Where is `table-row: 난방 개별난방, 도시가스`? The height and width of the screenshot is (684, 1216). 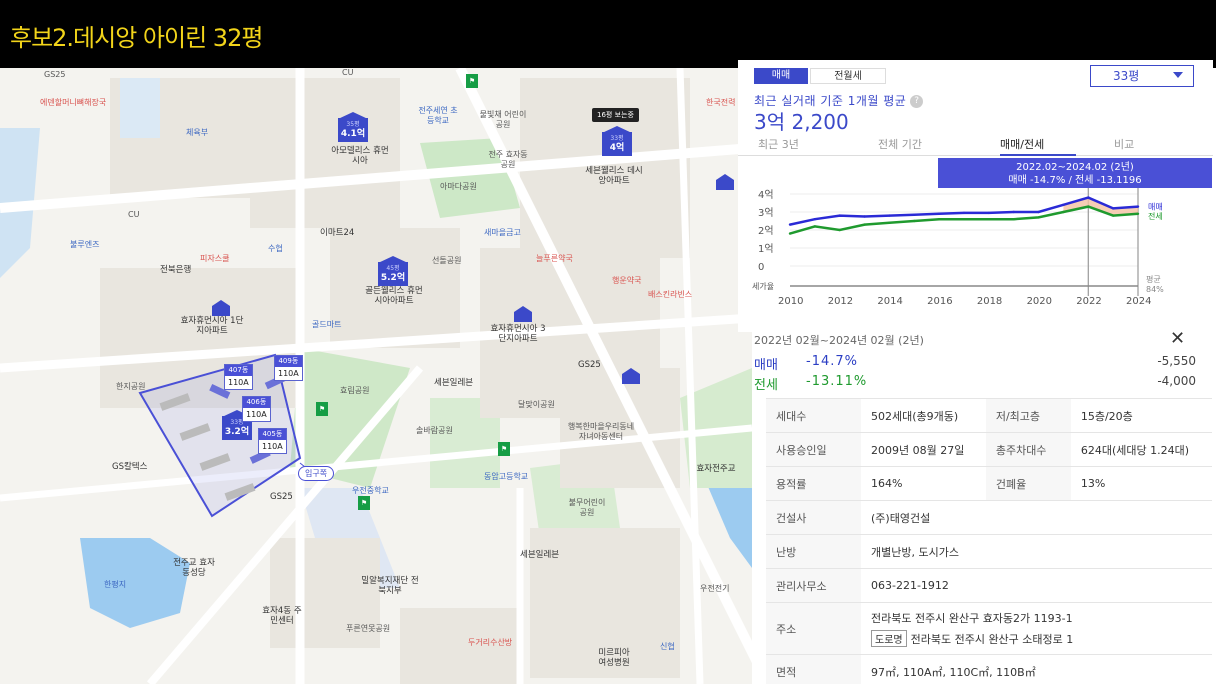
table-row: 난방 개별난방, 도시가스 is located at coordinates (989, 551).